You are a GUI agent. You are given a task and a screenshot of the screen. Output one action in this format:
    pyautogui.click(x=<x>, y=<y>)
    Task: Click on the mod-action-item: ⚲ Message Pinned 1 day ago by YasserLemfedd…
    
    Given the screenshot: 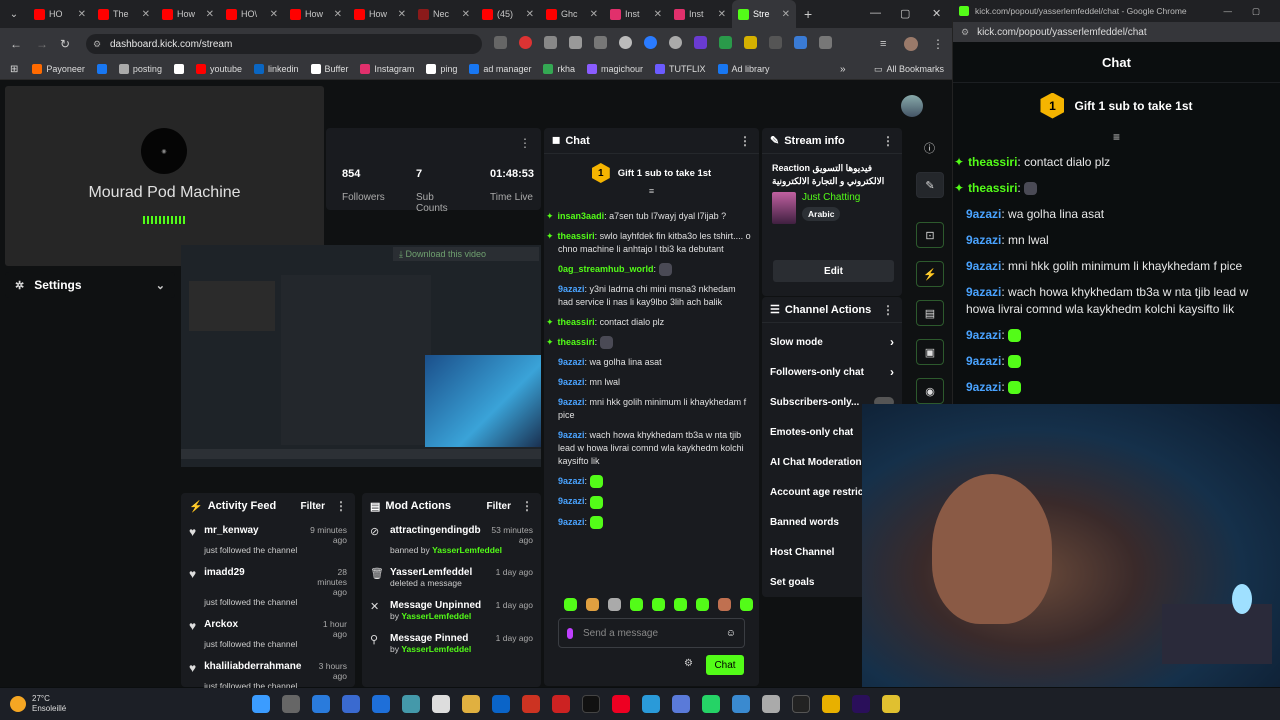 What is the action you would take?
    pyautogui.click(x=451, y=643)
    